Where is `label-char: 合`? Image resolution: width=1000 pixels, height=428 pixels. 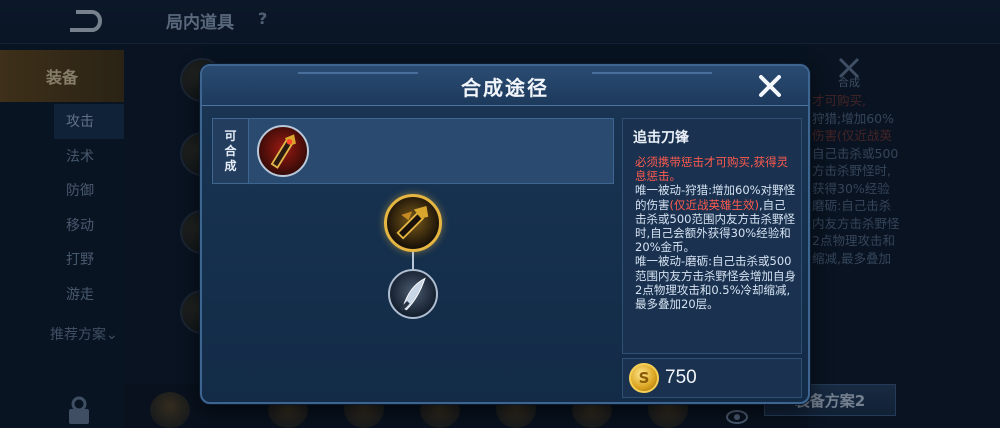
label-char: 合 is located at coordinates (230, 150).